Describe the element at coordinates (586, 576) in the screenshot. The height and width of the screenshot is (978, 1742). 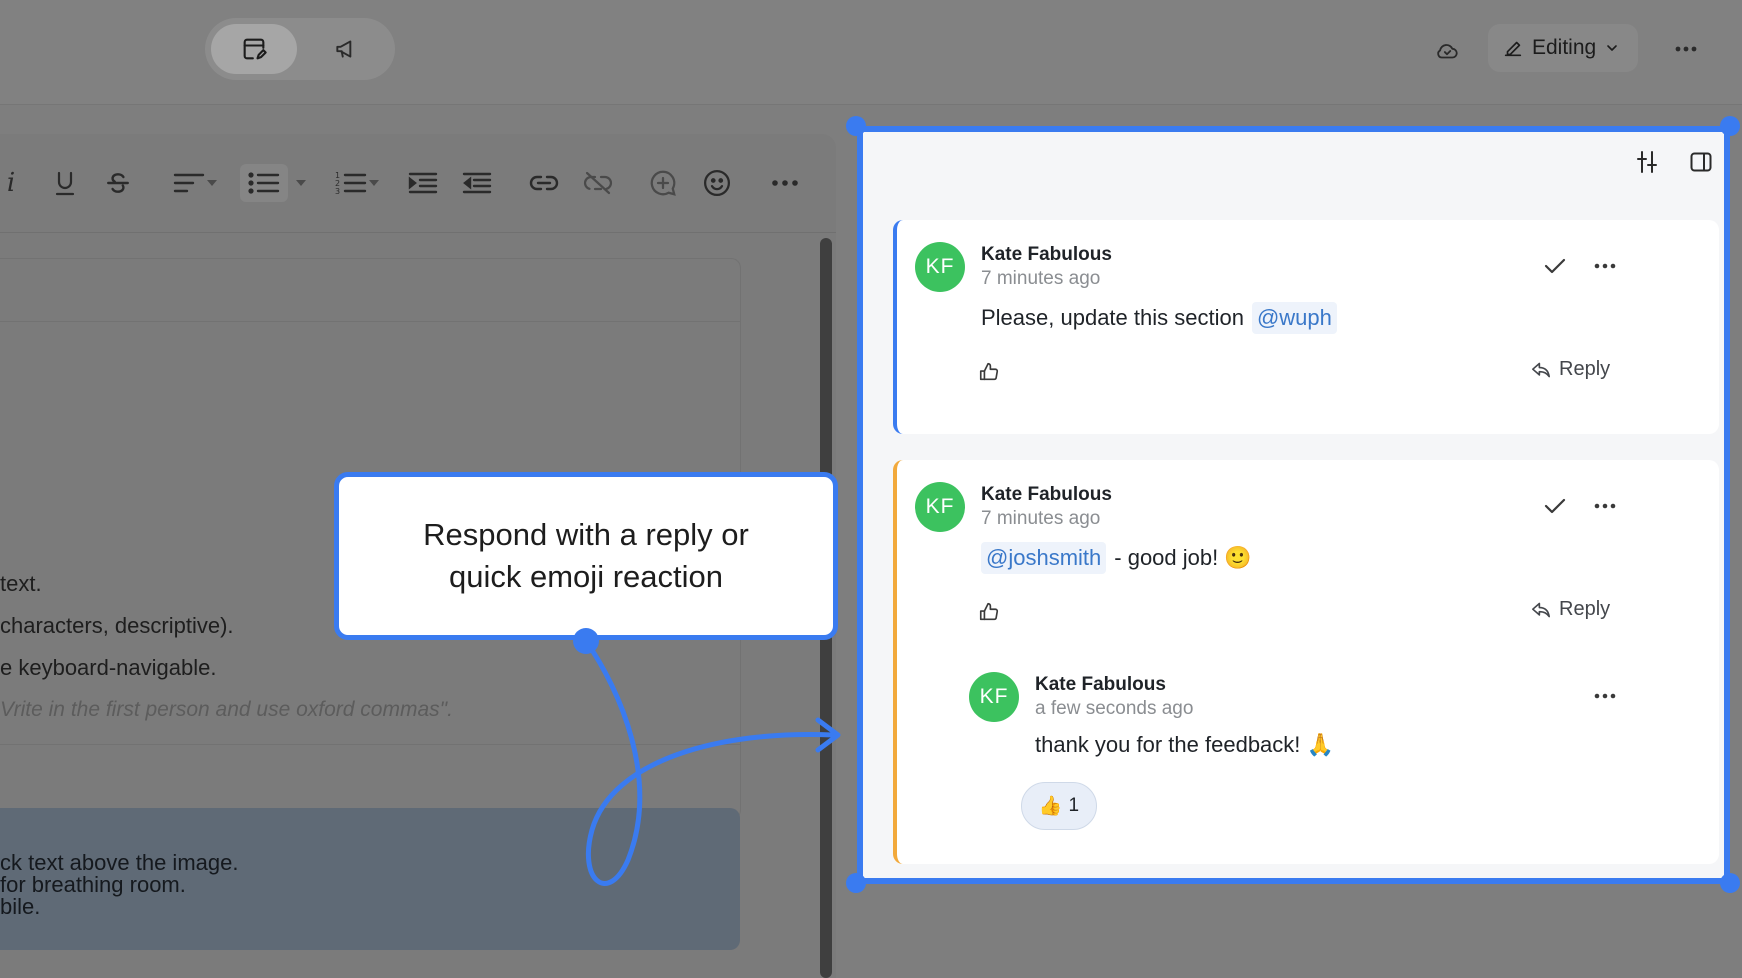
I see `callout-line: quick emoji reaction` at that location.